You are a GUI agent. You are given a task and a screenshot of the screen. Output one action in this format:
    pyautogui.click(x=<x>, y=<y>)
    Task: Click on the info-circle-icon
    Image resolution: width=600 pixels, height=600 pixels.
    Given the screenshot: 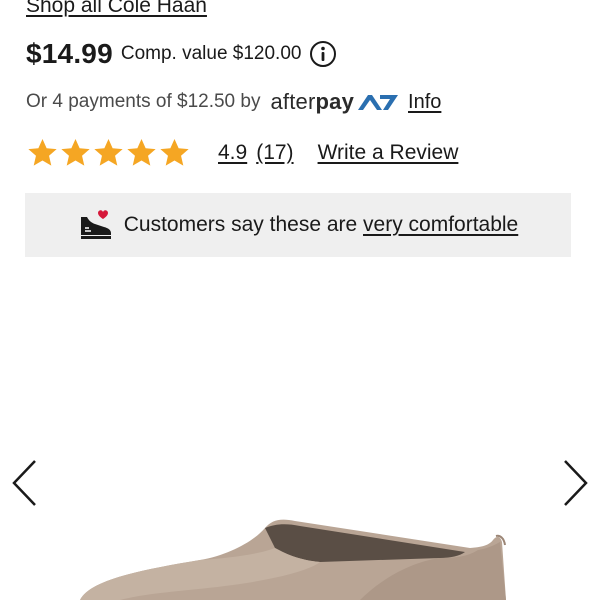 What is the action you would take?
    pyautogui.click(x=323, y=54)
    